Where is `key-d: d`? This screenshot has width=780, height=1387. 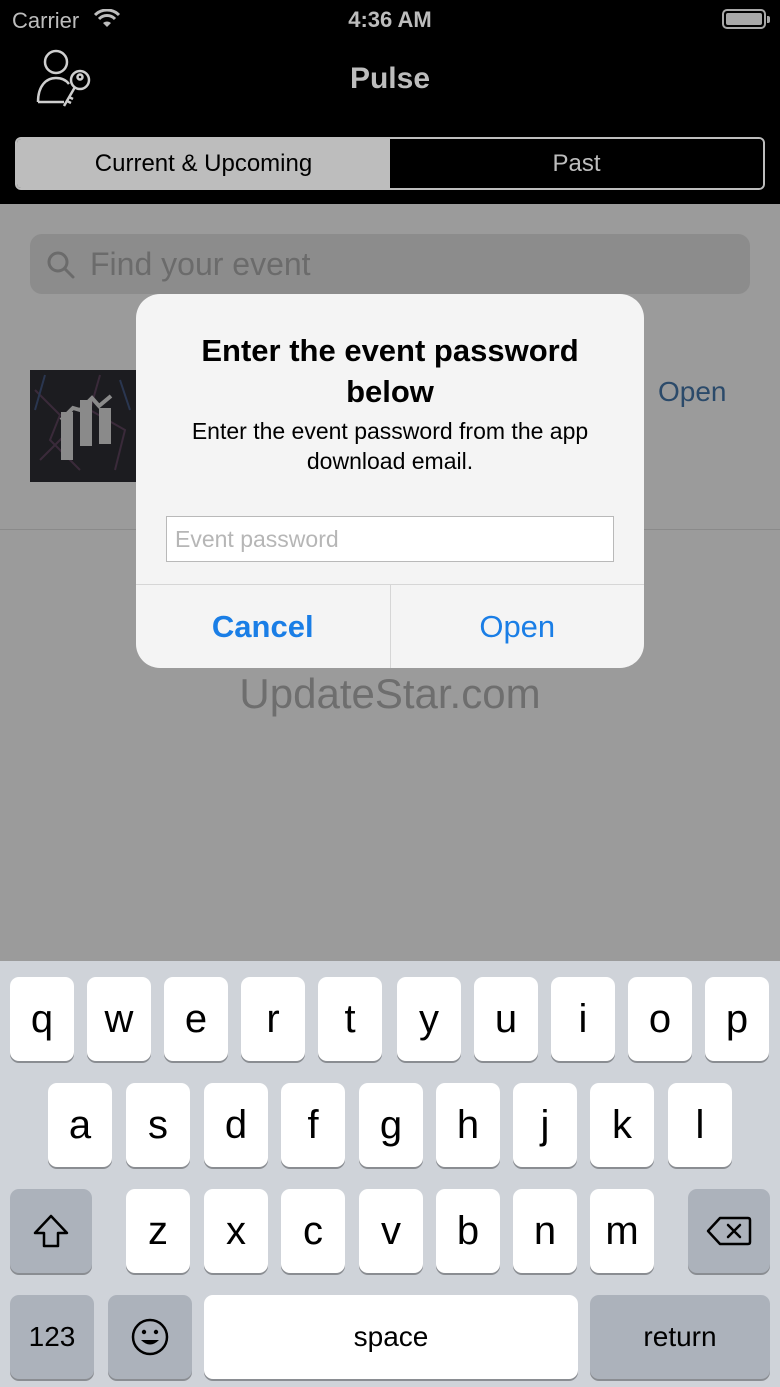 key-d: d is located at coordinates (236, 1125).